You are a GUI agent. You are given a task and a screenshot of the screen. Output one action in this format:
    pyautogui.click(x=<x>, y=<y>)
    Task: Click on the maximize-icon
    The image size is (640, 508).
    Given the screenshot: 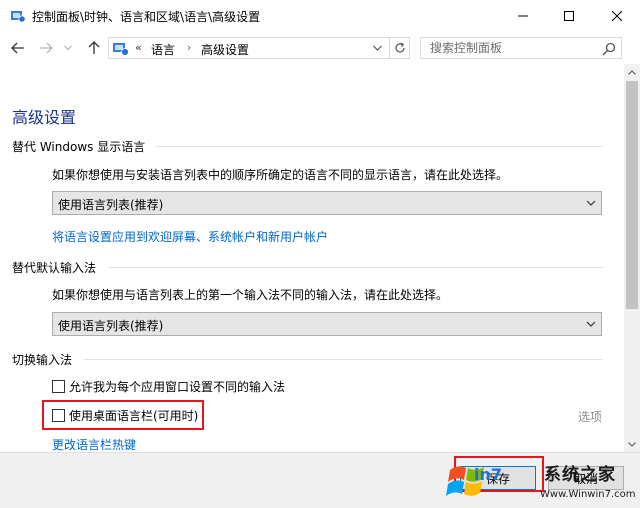 What is the action you would take?
    pyautogui.click(x=569, y=16)
    